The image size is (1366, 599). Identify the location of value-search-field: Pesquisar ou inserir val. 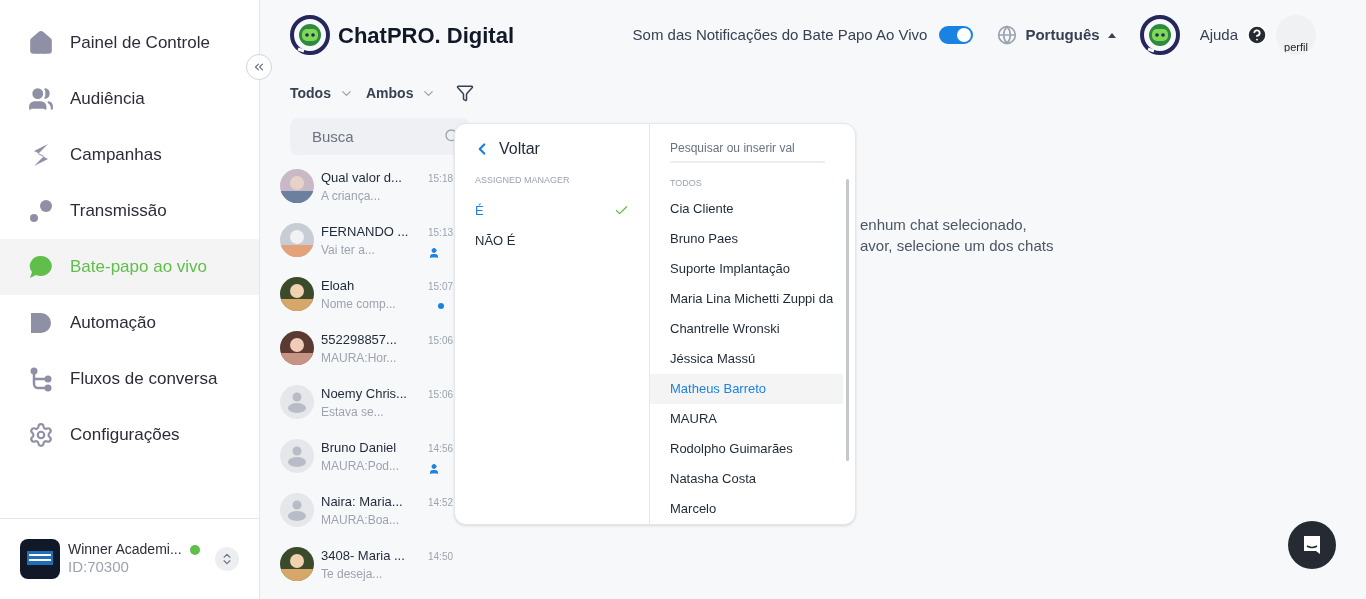
(747, 149).